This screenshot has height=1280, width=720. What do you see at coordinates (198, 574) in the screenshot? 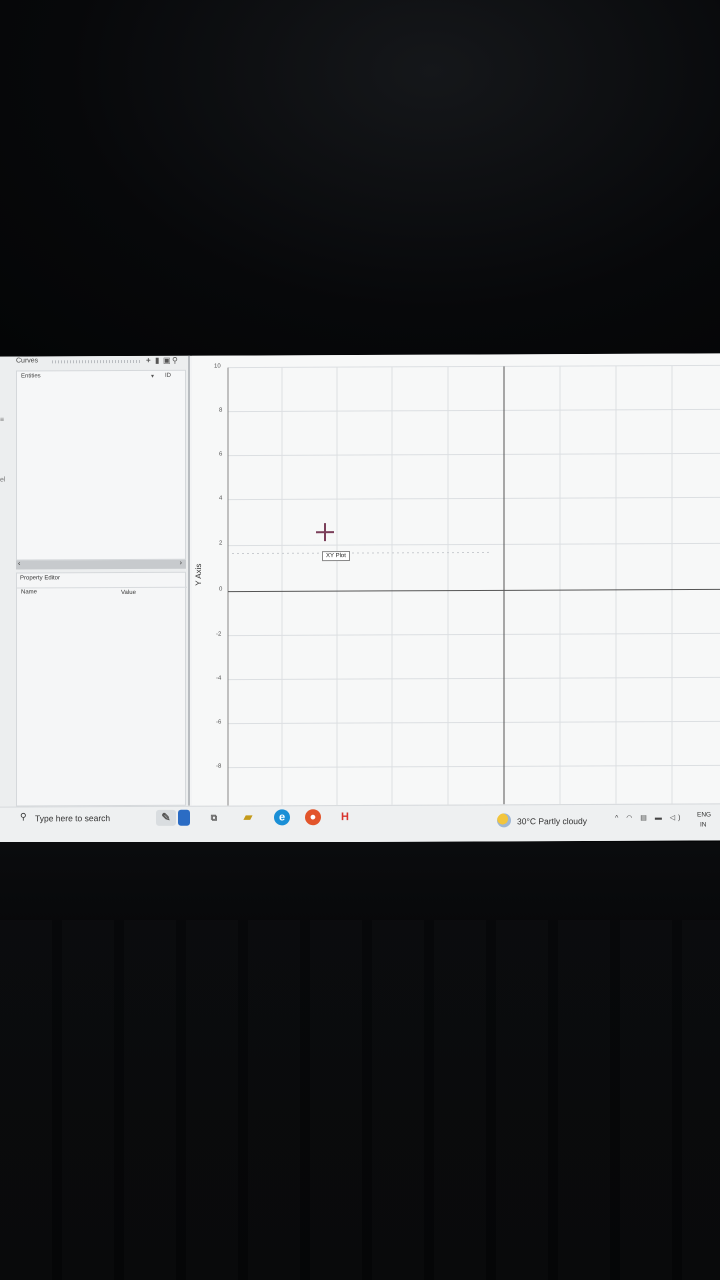
I see `y-axis-title: Y Axis` at bounding box center [198, 574].